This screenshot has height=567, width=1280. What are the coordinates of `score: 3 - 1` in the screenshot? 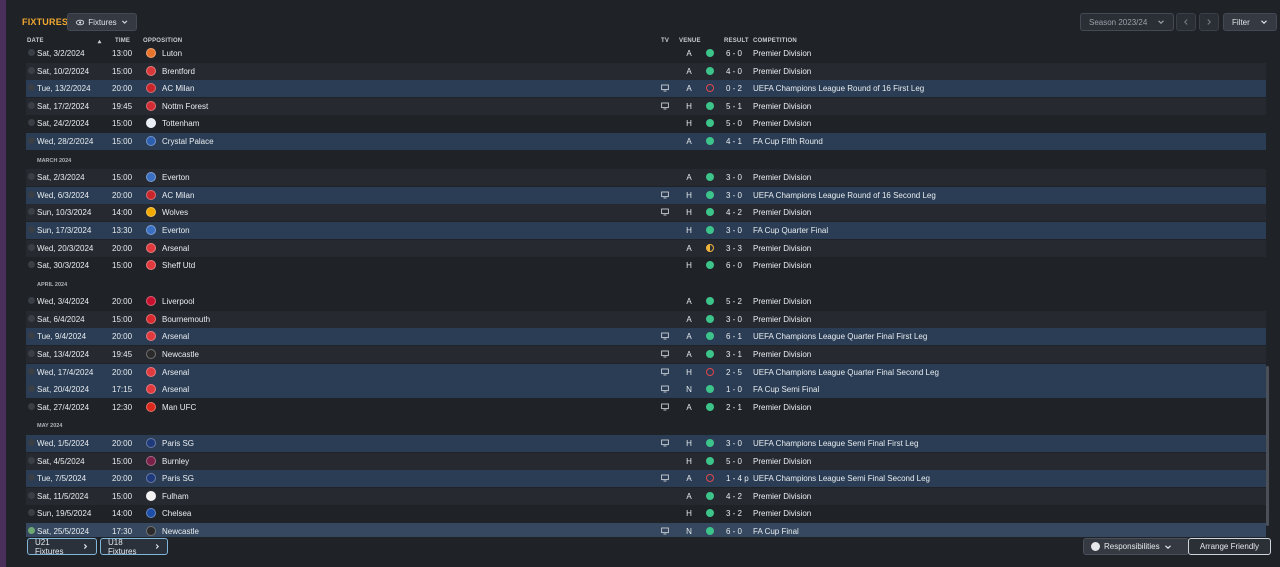 It's located at (738, 354).